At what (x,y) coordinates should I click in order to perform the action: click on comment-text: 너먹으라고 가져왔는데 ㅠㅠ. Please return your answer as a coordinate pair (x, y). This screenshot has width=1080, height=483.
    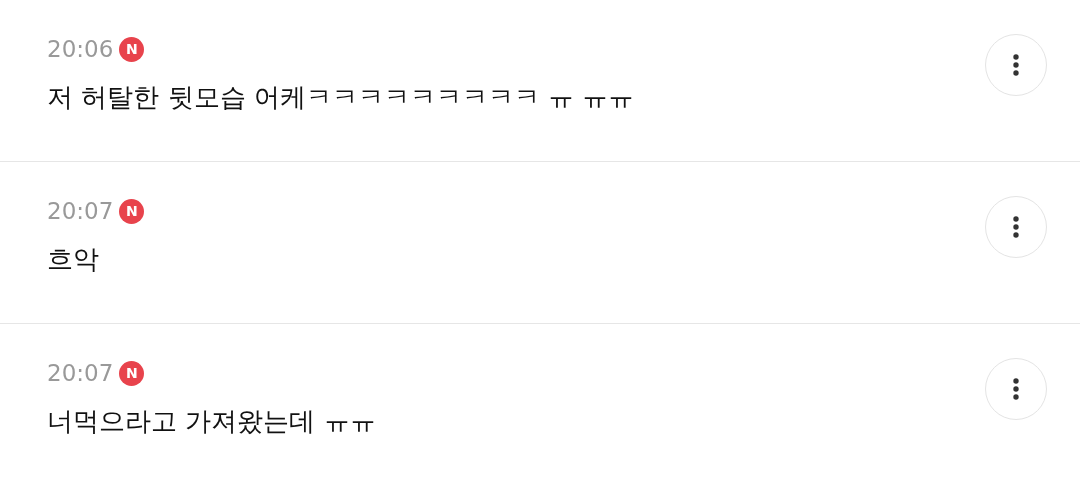
    Looking at the image, I should click on (212, 421).